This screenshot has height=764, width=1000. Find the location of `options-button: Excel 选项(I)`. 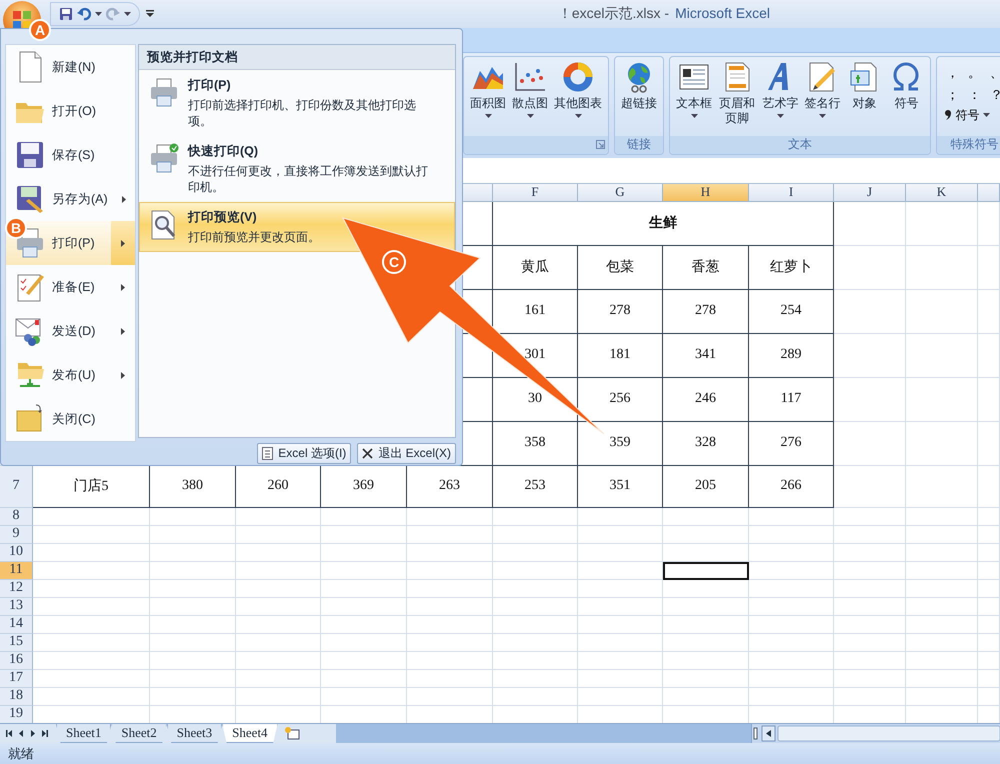

options-button: Excel 选项(I) is located at coordinates (304, 453).